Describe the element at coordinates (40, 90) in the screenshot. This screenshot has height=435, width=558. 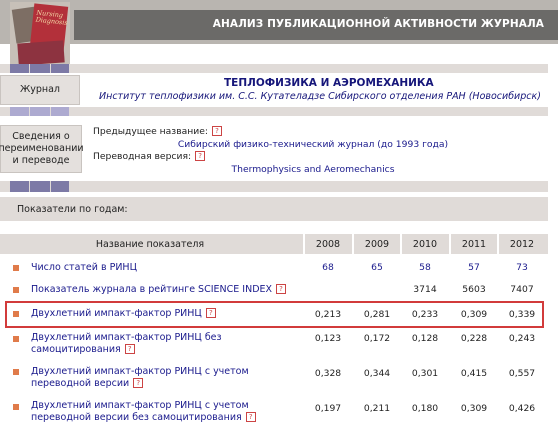
I see `journal-label: Журнал` at that location.